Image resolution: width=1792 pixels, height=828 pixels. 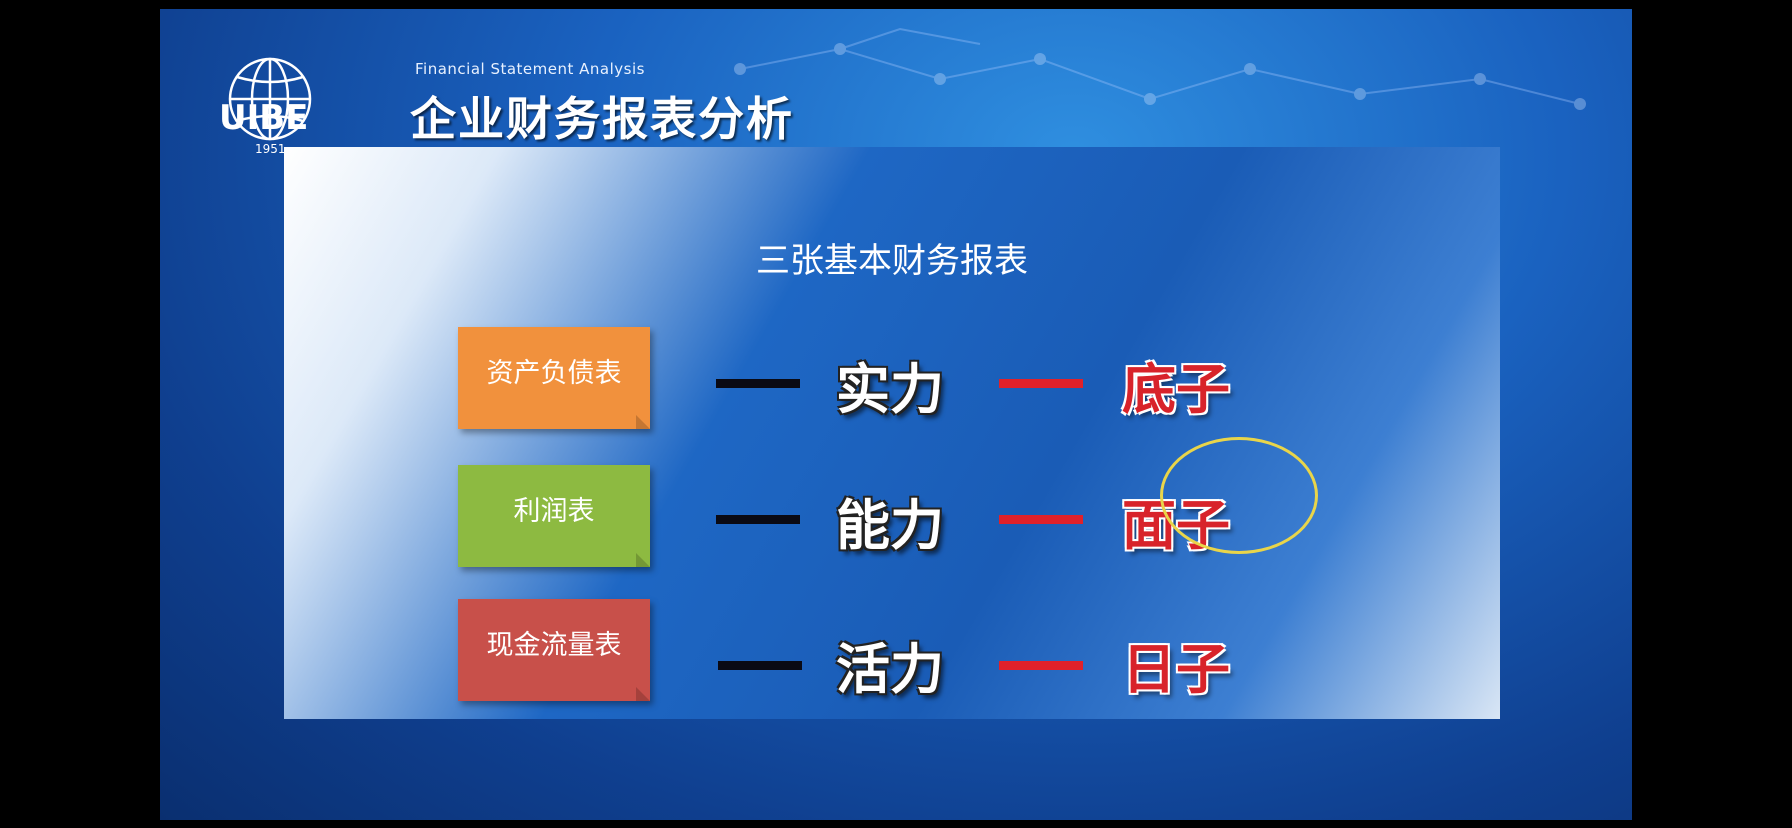 I want to click on statement-card-cash-flow: 现金流量表, so click(x=554, y=650).